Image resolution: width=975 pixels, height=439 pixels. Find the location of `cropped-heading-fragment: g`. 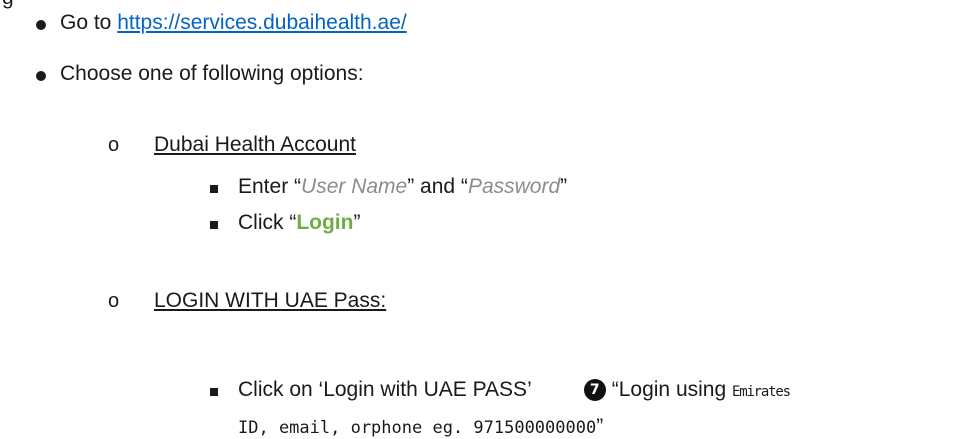

cropped-heading-fragment: g is located at coordinates (8, 5).